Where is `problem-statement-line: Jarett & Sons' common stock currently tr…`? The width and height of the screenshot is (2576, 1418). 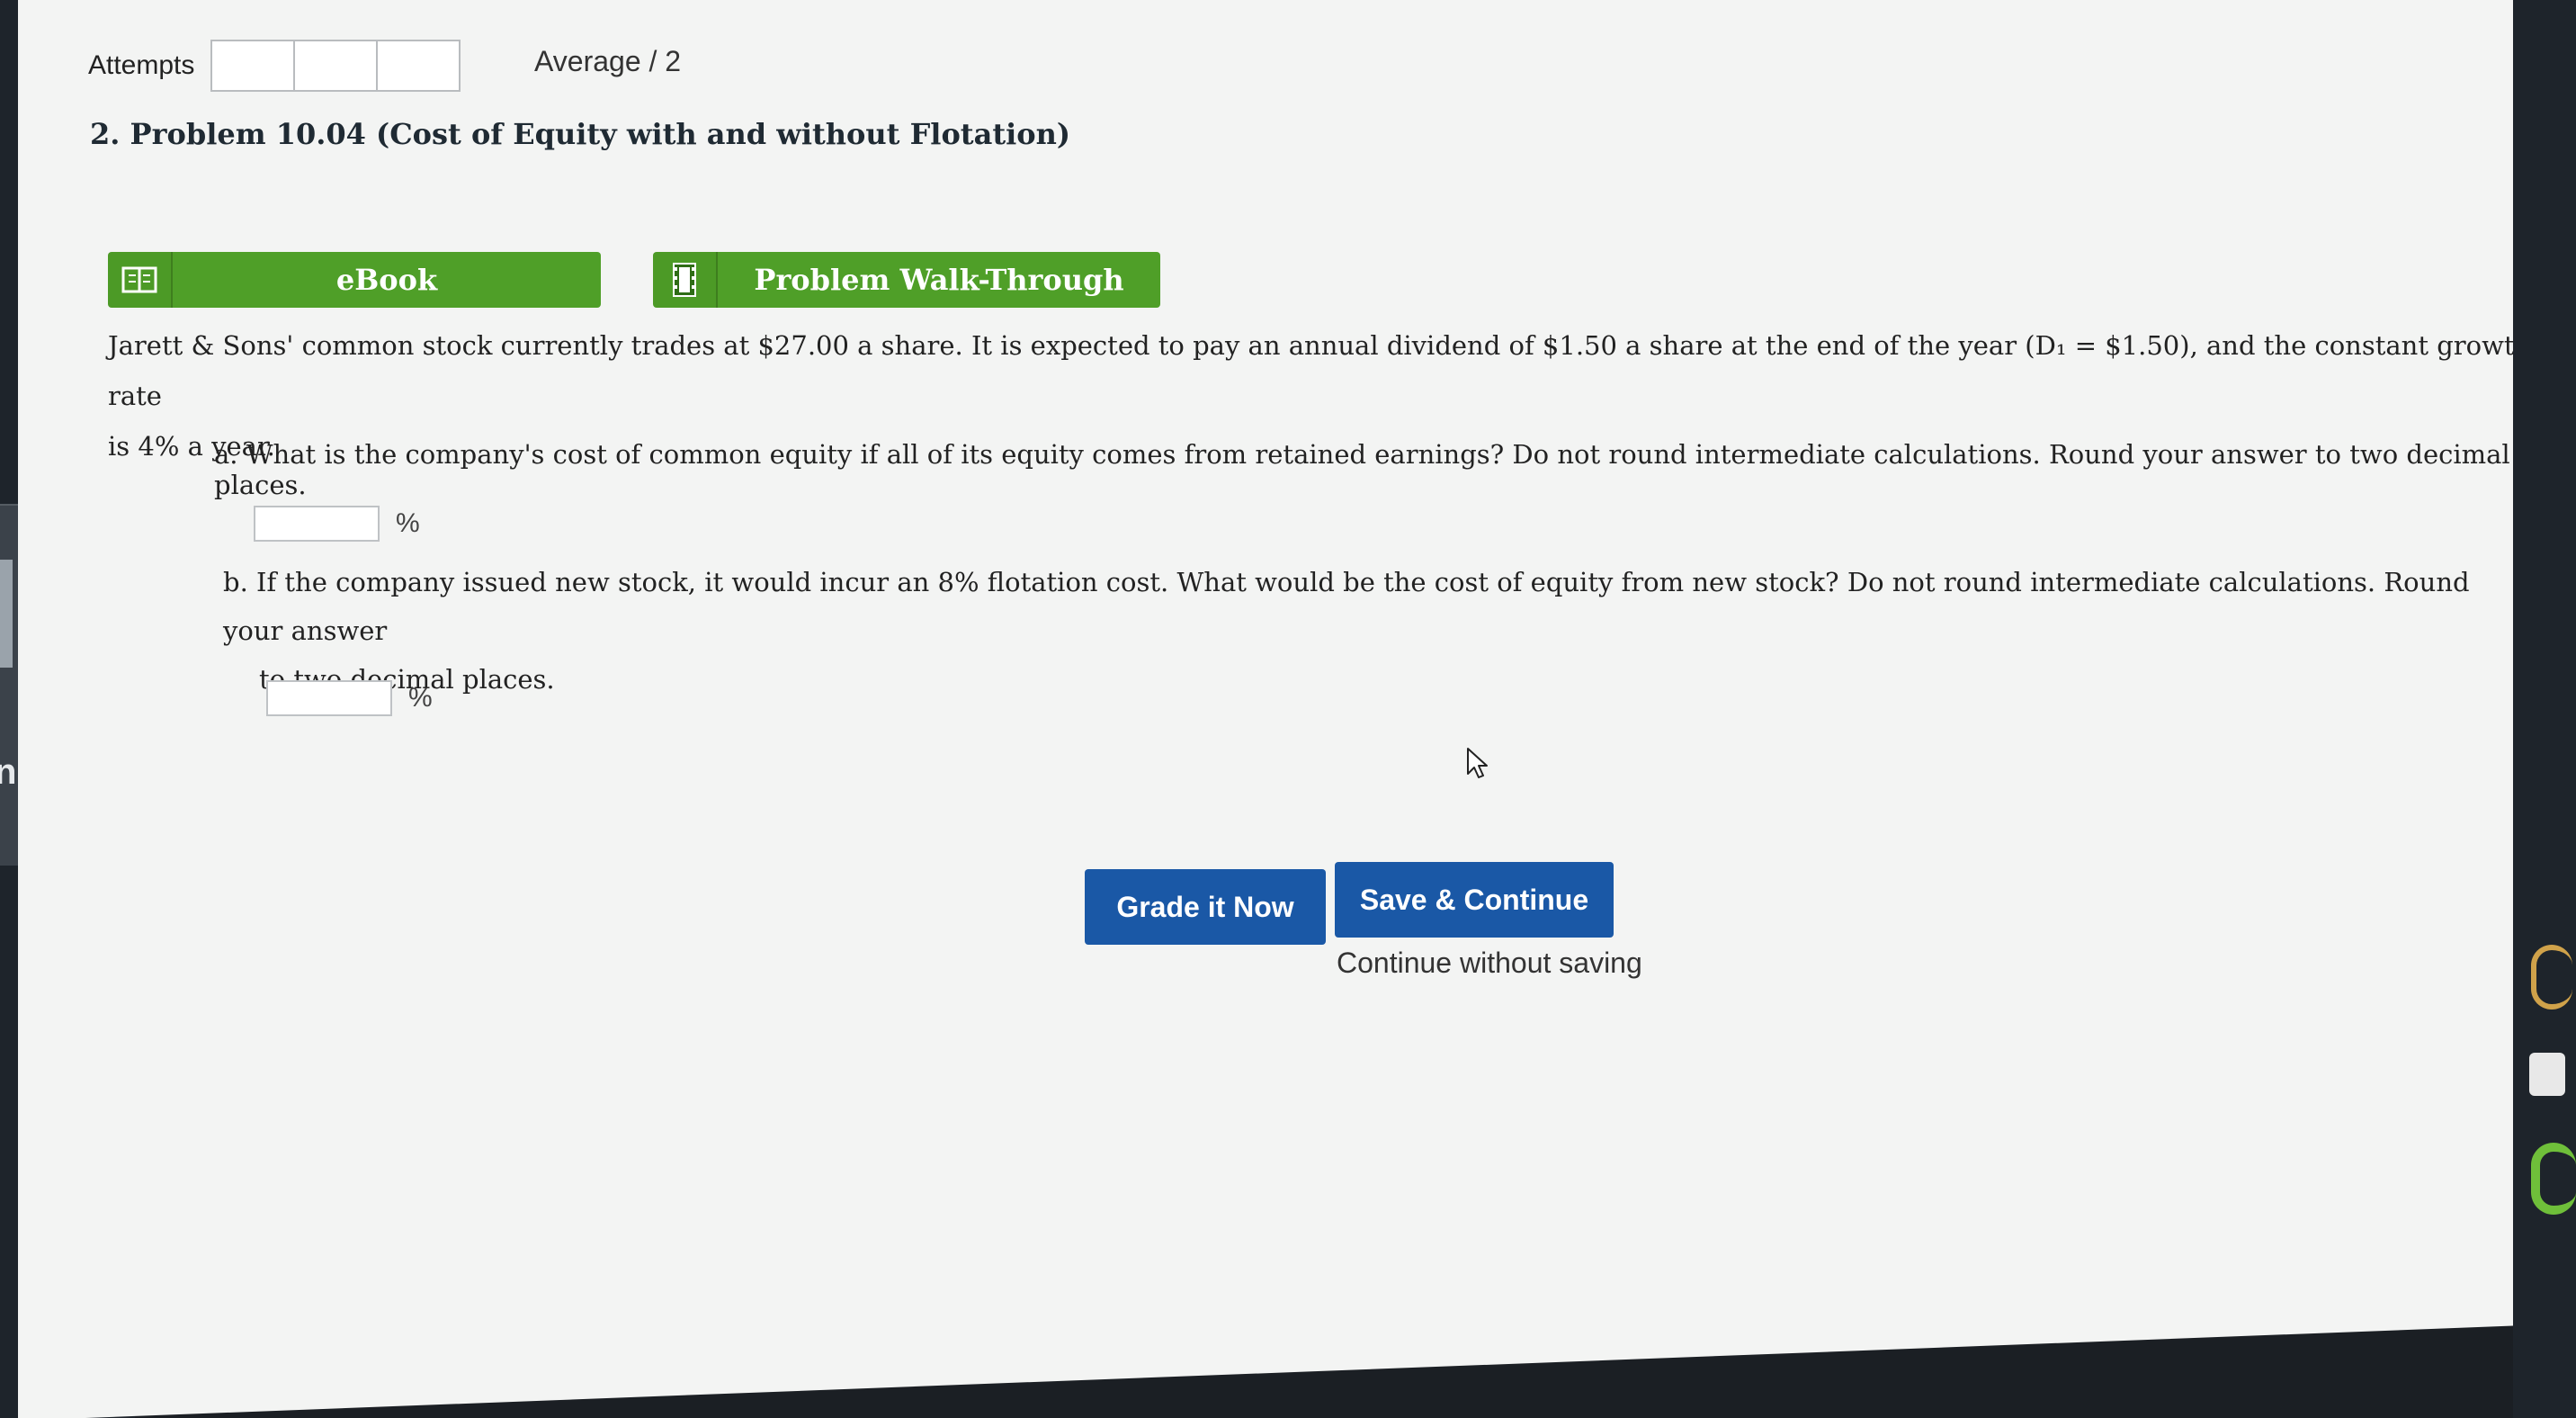
problem-statement-line: Jarett & Sons' common stock currently tr… is located at coordinates (1320, 370).